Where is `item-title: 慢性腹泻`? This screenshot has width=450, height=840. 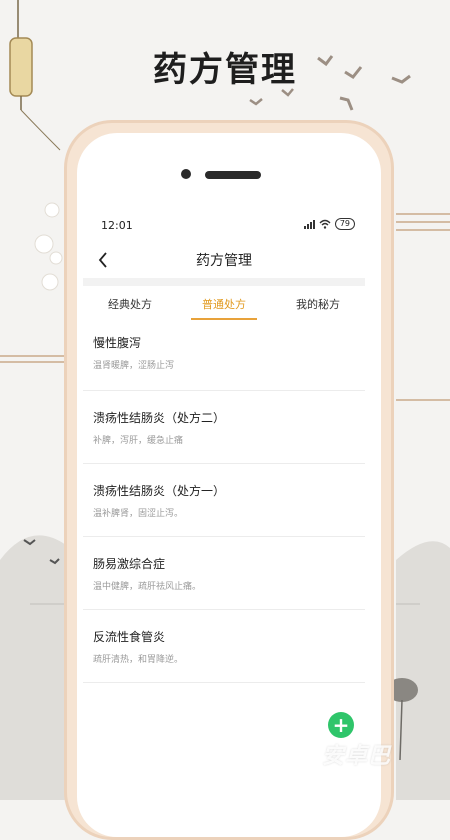
item-title: 慢性腹泻 is located at coordinates (117, 343).